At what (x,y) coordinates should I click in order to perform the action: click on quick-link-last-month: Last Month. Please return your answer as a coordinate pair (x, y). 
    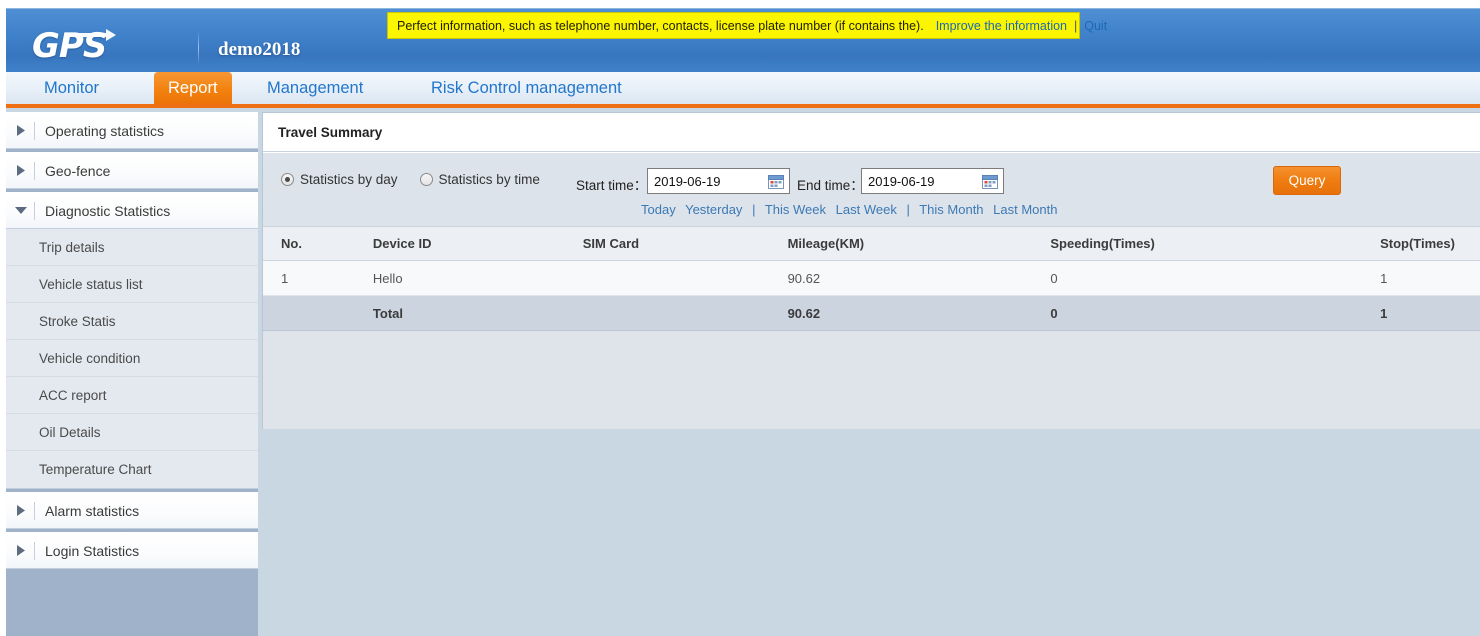
    Looking at the image, I should click on (1025, 209).